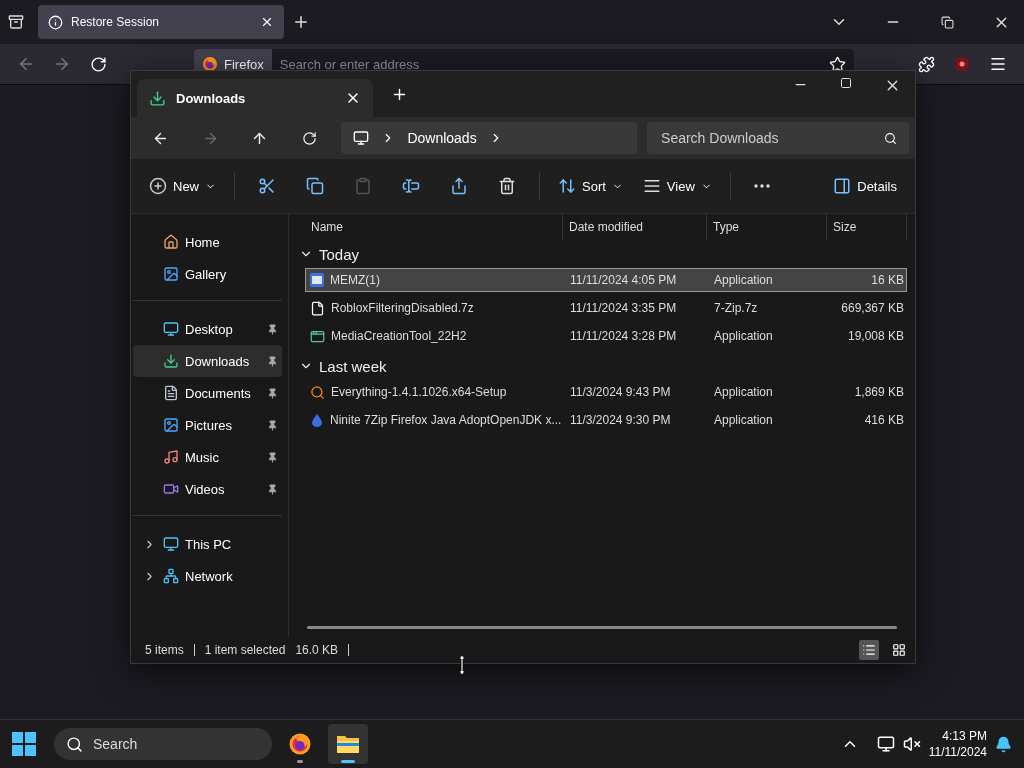 The width and height of the screenshot is (1024, 768). What do you see at coordinates (872, 308) in the screenshot?
I see `size-cell-text: 669,367 KB` at bounding box center [872, 308].